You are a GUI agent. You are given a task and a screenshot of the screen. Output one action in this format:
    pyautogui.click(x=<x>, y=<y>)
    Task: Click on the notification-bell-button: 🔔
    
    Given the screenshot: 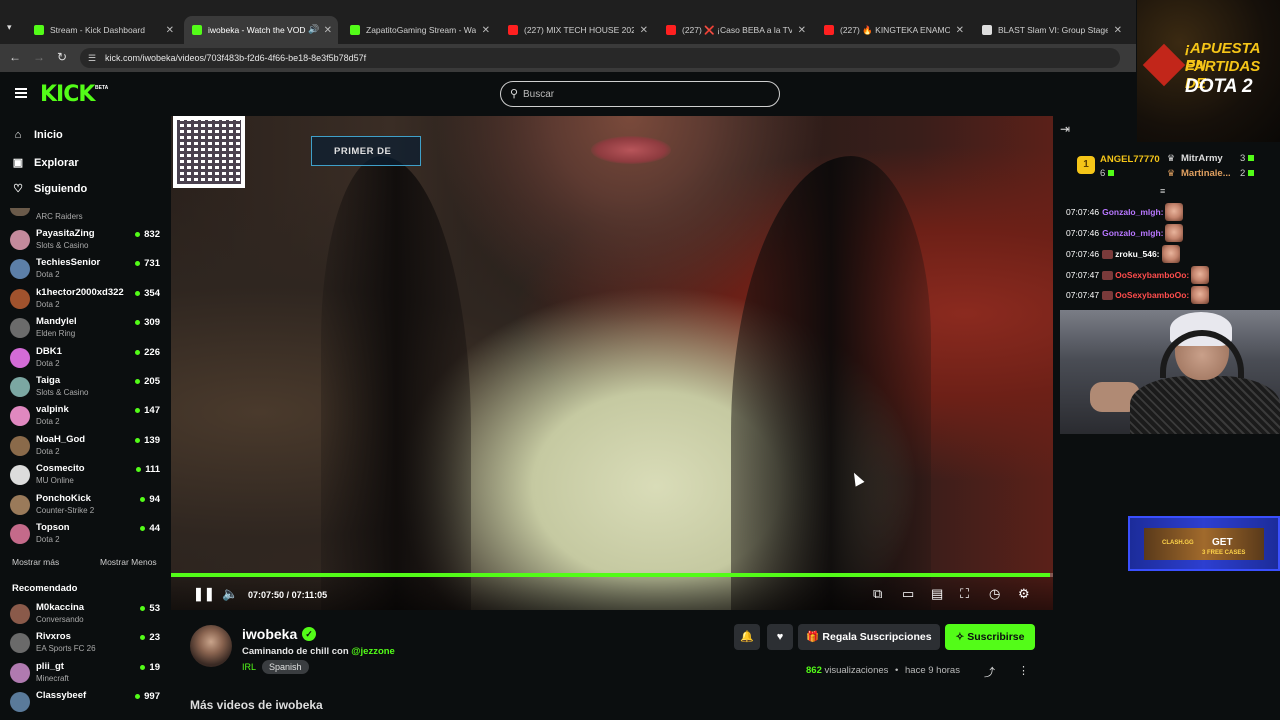 What is the action you would take?
    pyautogui.click(x=747, y=637)
    